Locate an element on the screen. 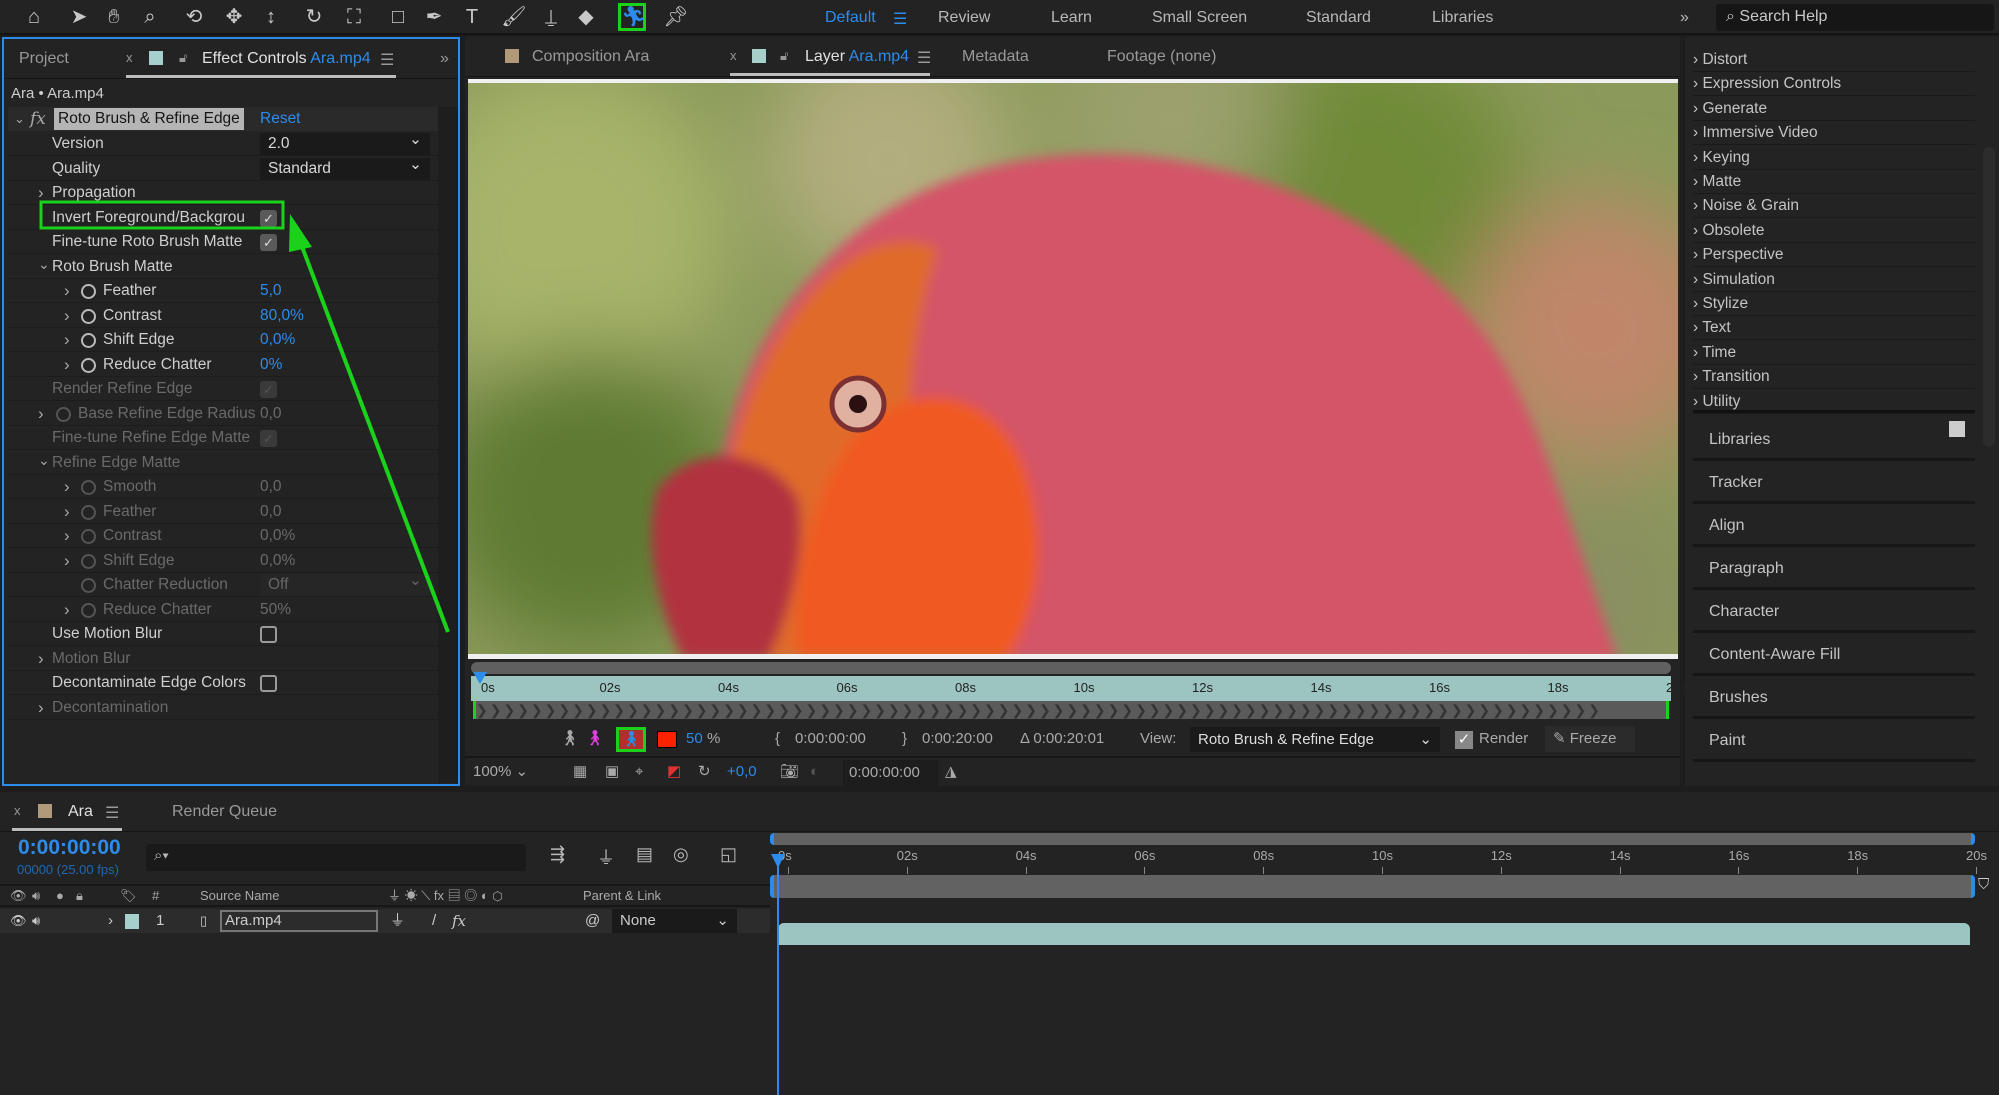  effect-row-shift-edge: › Shift Edge 0,0% is located at coordinates (223, 561).